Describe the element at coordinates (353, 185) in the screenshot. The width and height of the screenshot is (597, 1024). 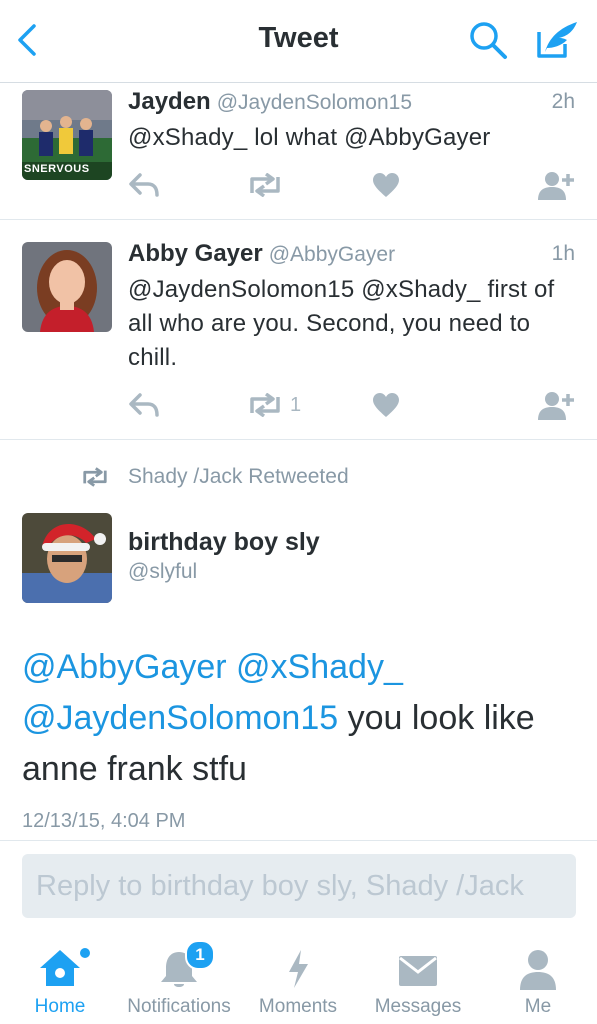
I see `tweet-actions` at that location.